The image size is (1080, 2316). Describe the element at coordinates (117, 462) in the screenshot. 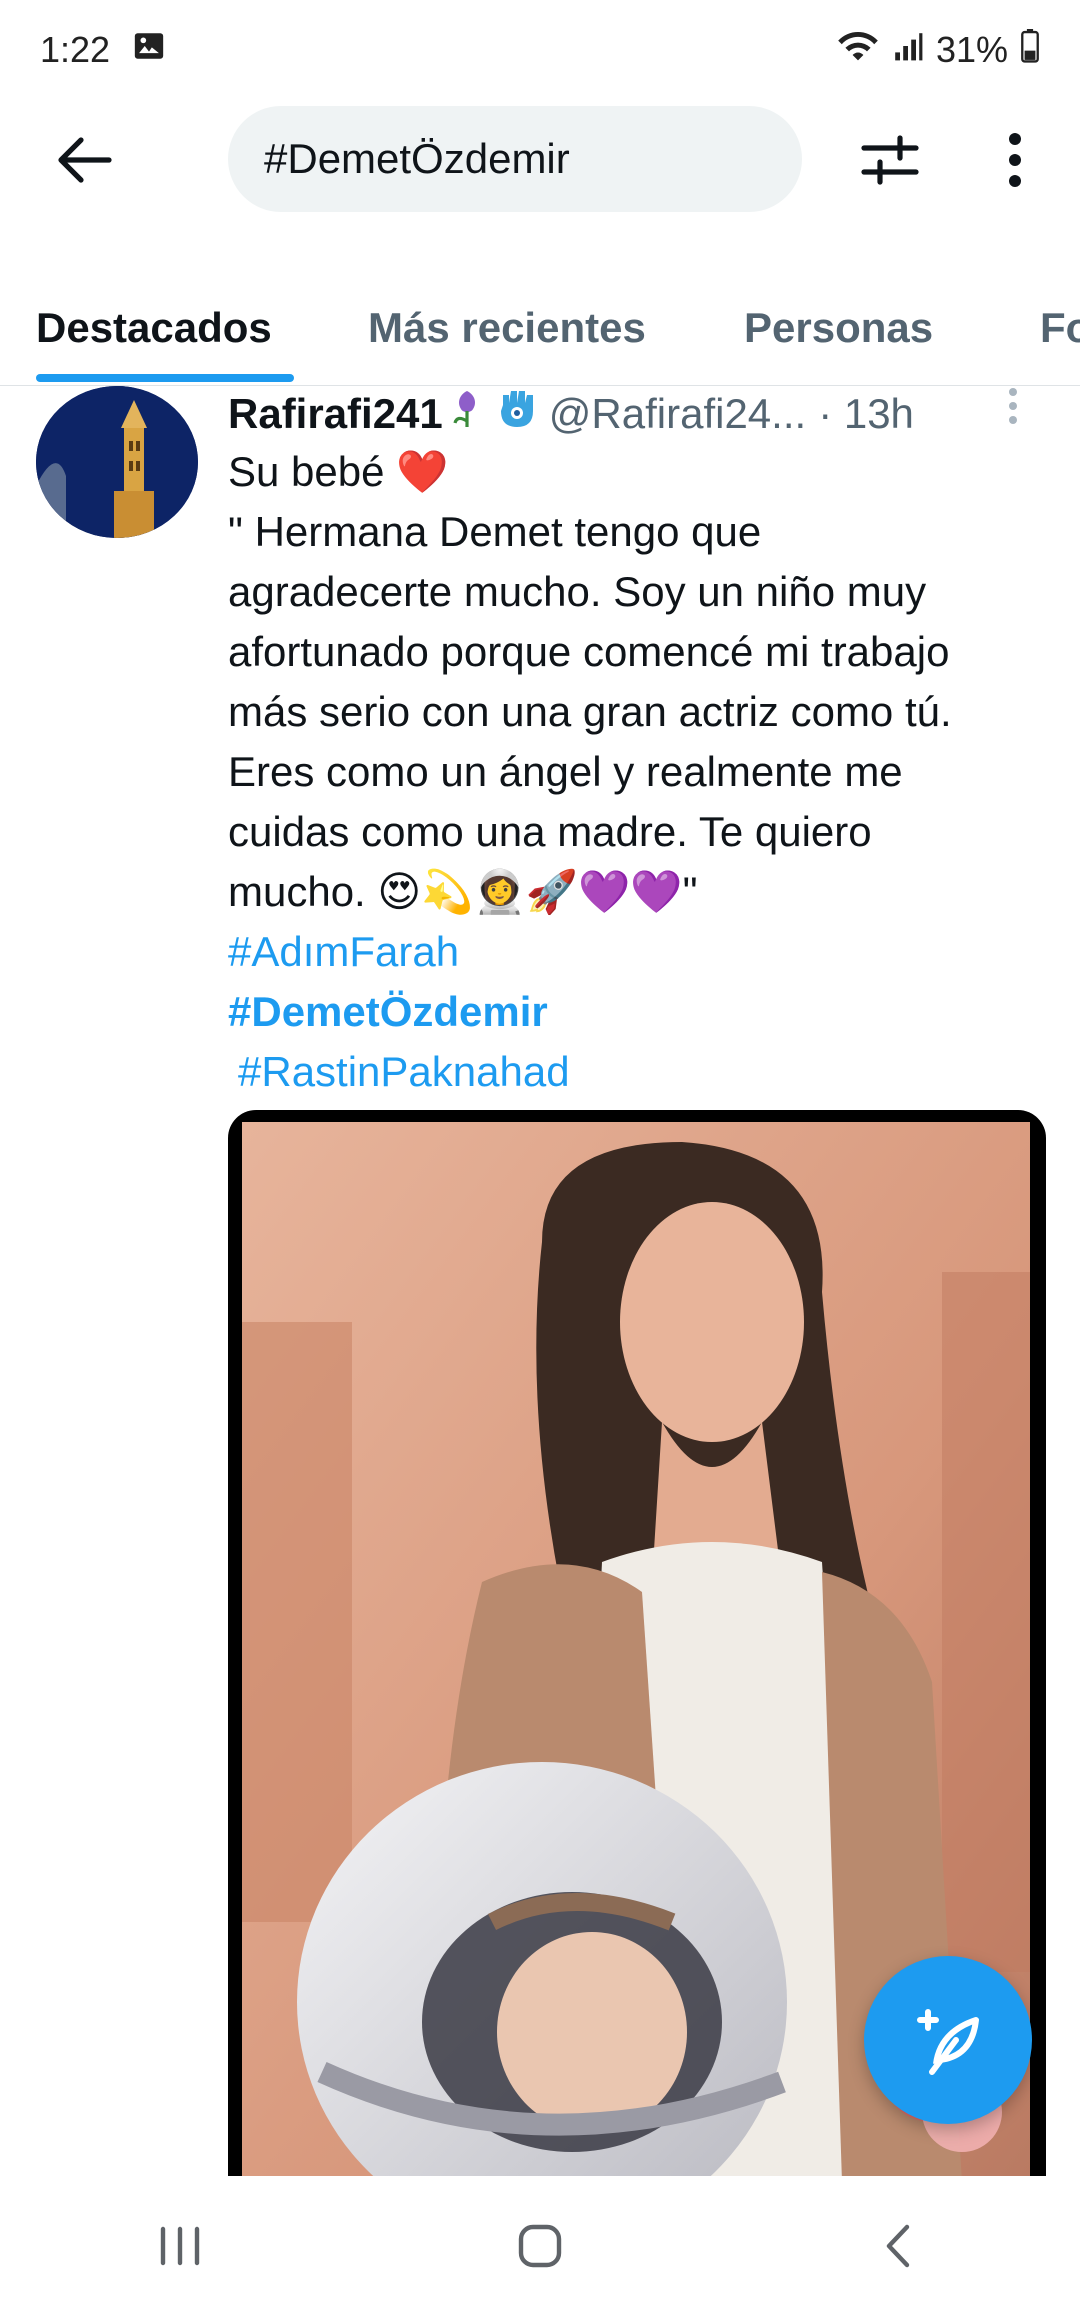

I see `avatar` at that location.